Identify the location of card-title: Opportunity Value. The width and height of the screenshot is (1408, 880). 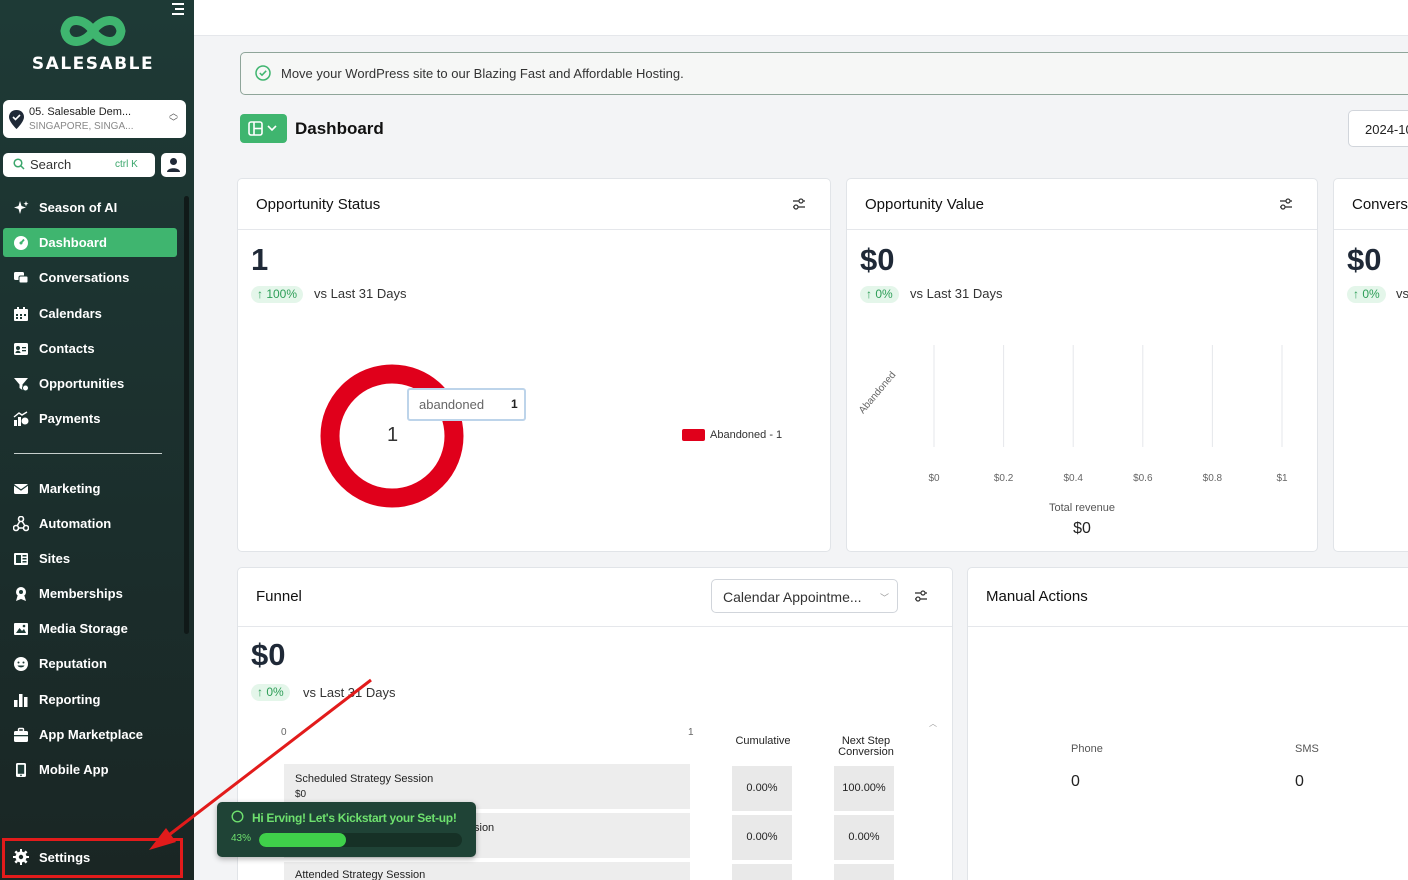
(924, 204).